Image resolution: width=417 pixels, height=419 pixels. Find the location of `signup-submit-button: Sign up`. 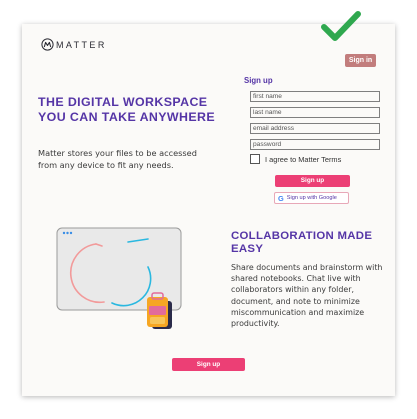

signup-submit-button: Sign up is located at coordinates (312, 181).